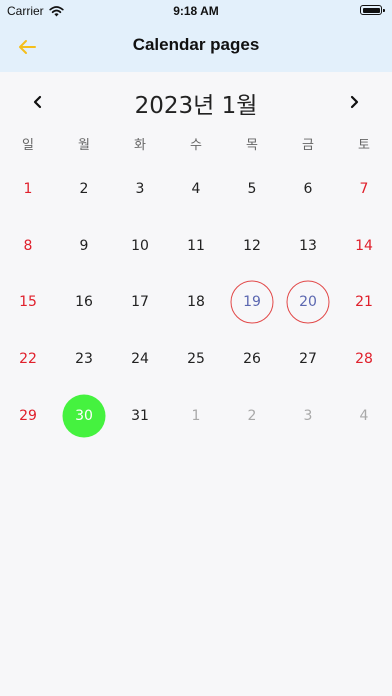 The width and height of the screenshot is (392, 696). I want to click on weekday-thu: 목, so click(252, 145).